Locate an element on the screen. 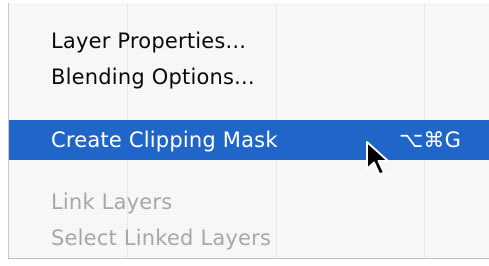 This screenshot has height=266, width=489. menu-item-link-layers: Link Layers is located at coordinates (249, 202).